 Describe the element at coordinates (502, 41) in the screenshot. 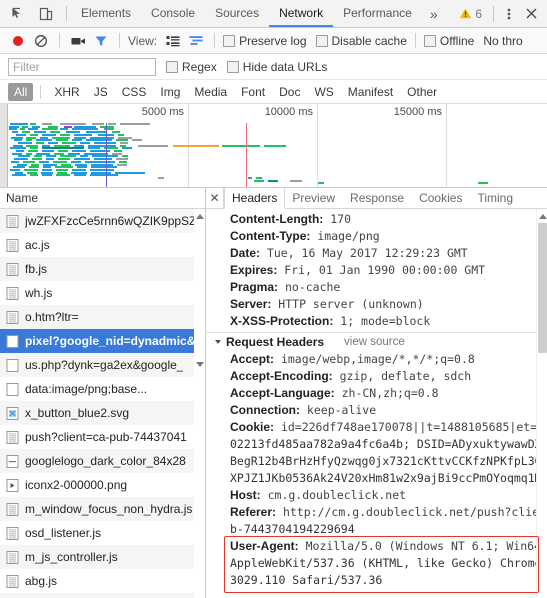

I see `throttling-select: No thro` at that location.